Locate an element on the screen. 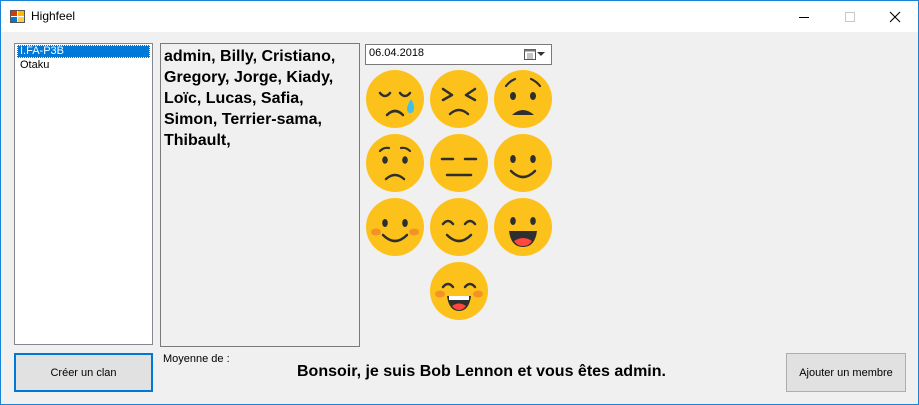 This screenshot has width=919, height=405. create-clan-button: Créer un clan is located at coordinates (83, 372).